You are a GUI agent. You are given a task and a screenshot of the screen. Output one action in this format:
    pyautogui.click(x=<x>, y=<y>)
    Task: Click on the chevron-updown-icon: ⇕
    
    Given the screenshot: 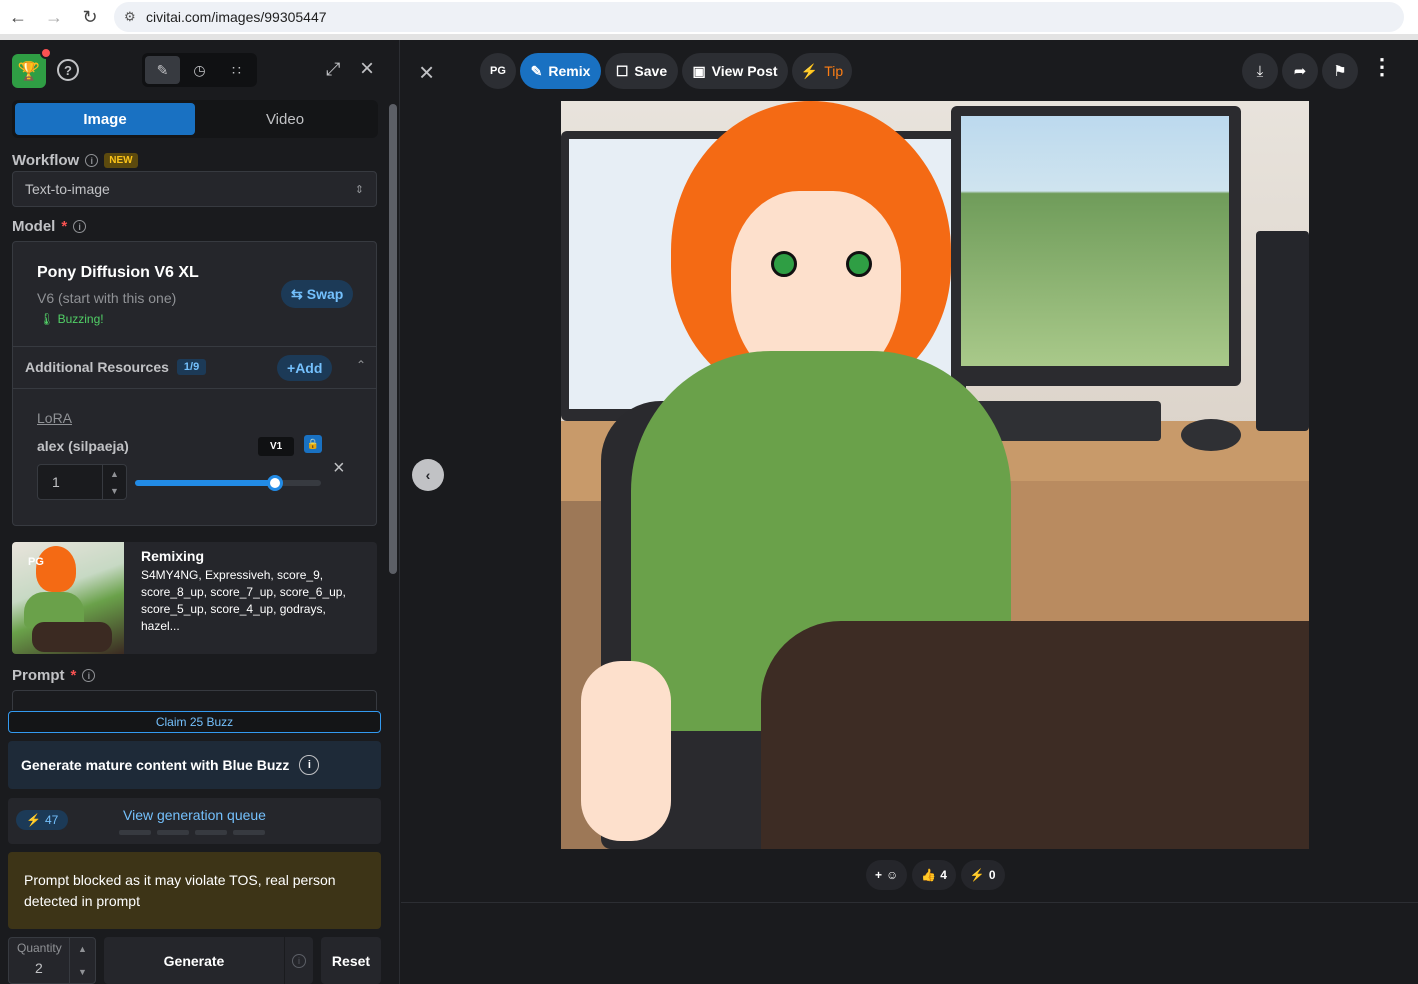 What is the action you would take?
    pyautogui.click(x=359, y=189)
    